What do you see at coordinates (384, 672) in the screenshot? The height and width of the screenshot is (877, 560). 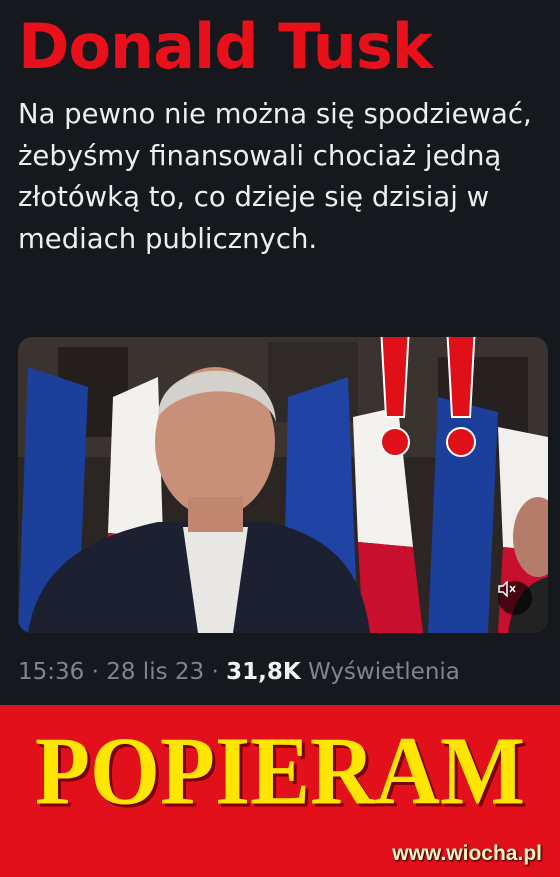 I see `views-label: Wyświetlenia` at bounding box center [384, 672].